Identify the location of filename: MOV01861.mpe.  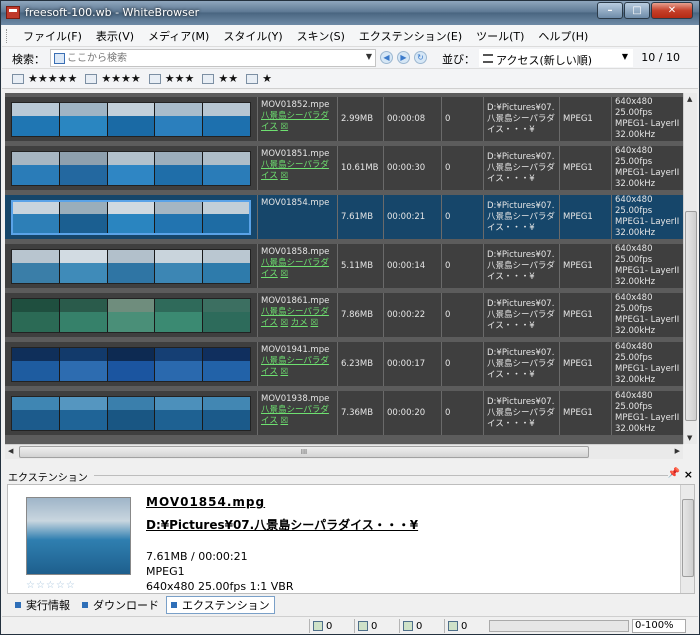
(297, 301).